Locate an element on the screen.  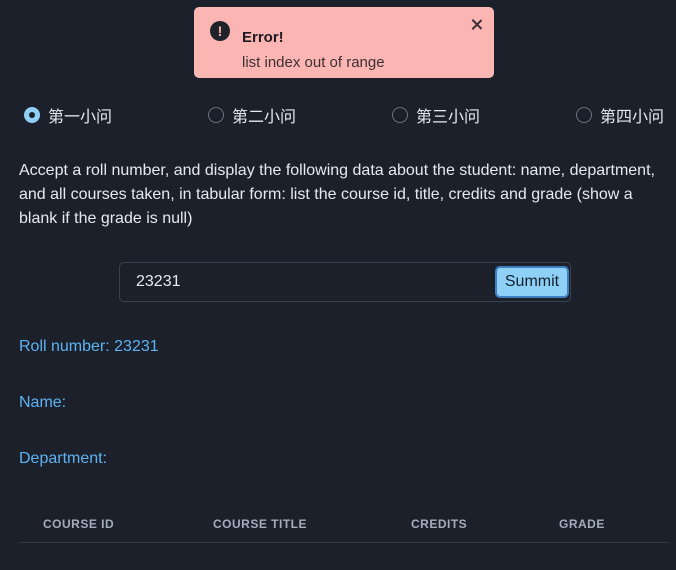
roll-number-text: Roll number: 23231 is located at coordinates (89, 346).